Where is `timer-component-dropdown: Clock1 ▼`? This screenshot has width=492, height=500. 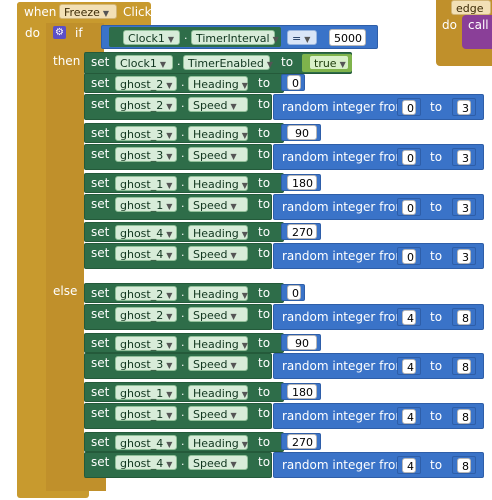
timer-component-dropdown: Clock1 ▼ is located at coordinates (144, 62).